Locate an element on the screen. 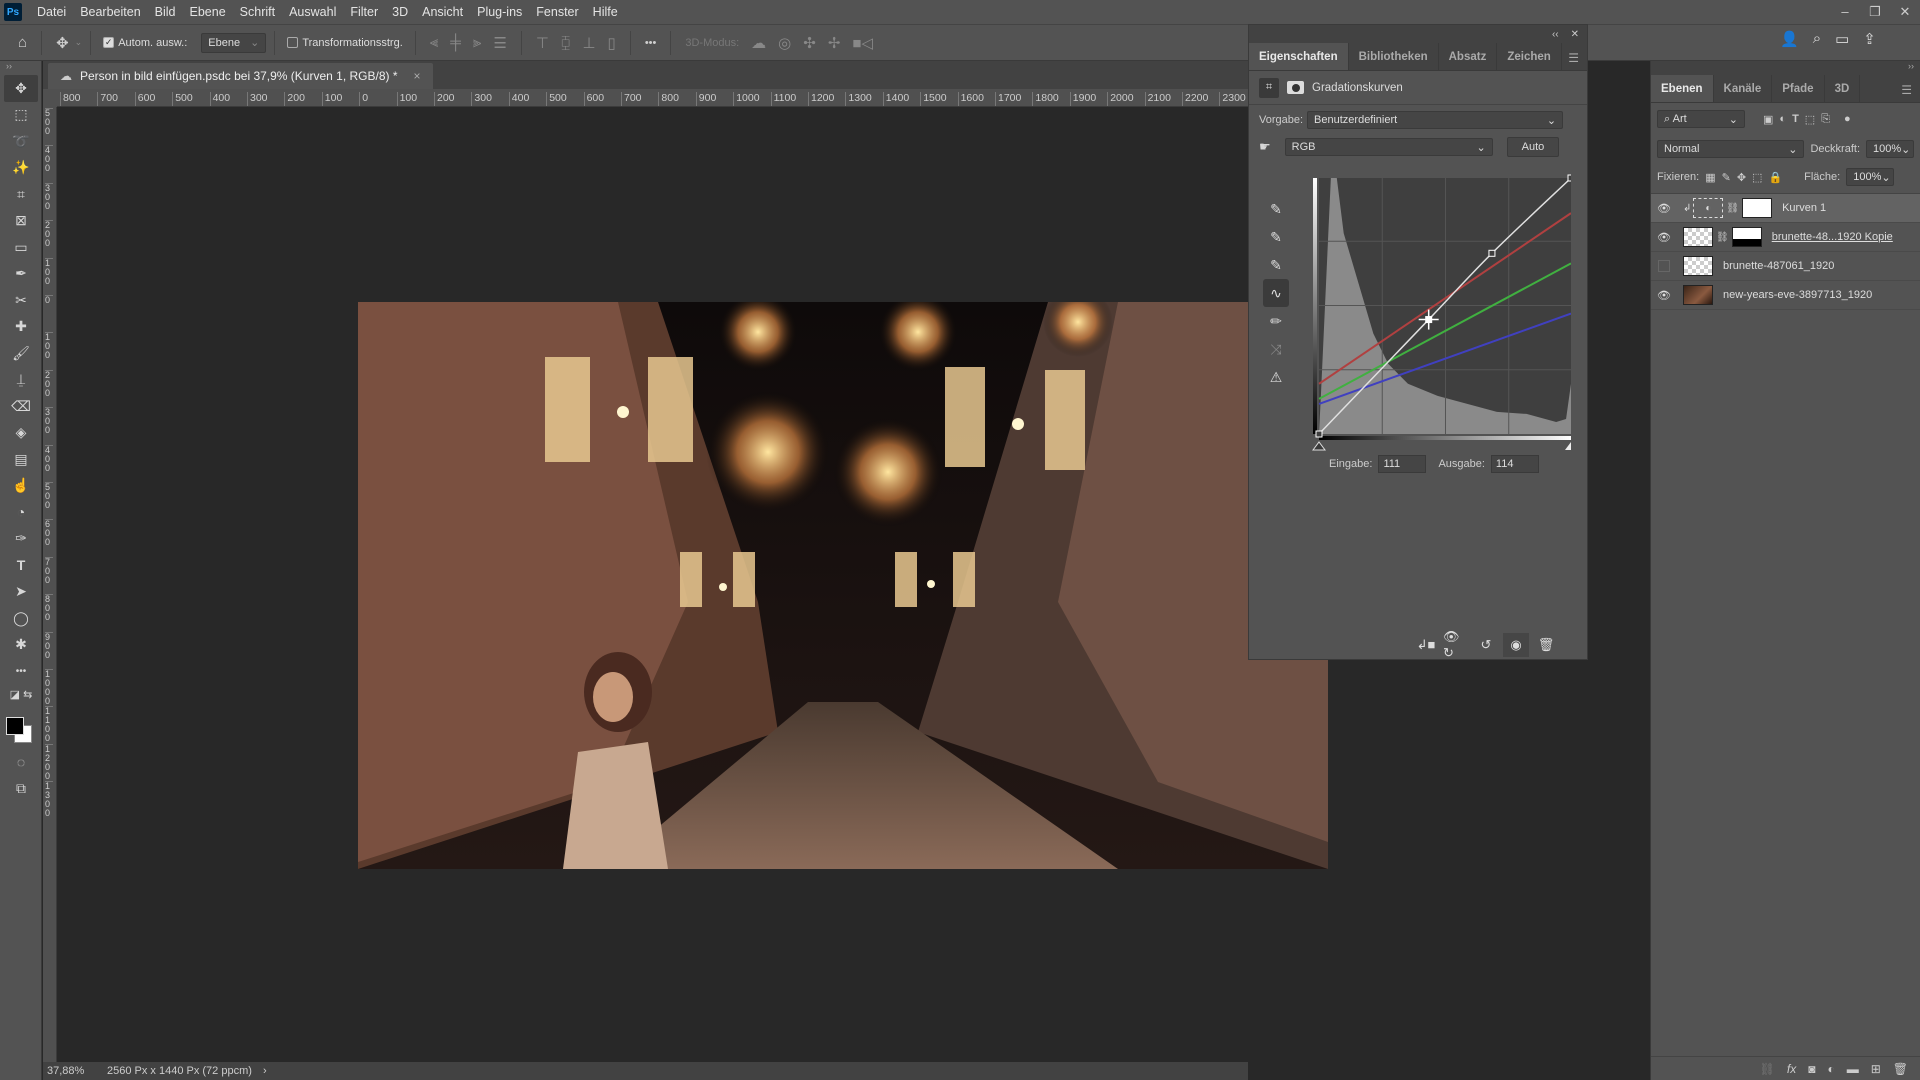  lock-all-icon: 🔒 is located at coordinates (1775, 177).